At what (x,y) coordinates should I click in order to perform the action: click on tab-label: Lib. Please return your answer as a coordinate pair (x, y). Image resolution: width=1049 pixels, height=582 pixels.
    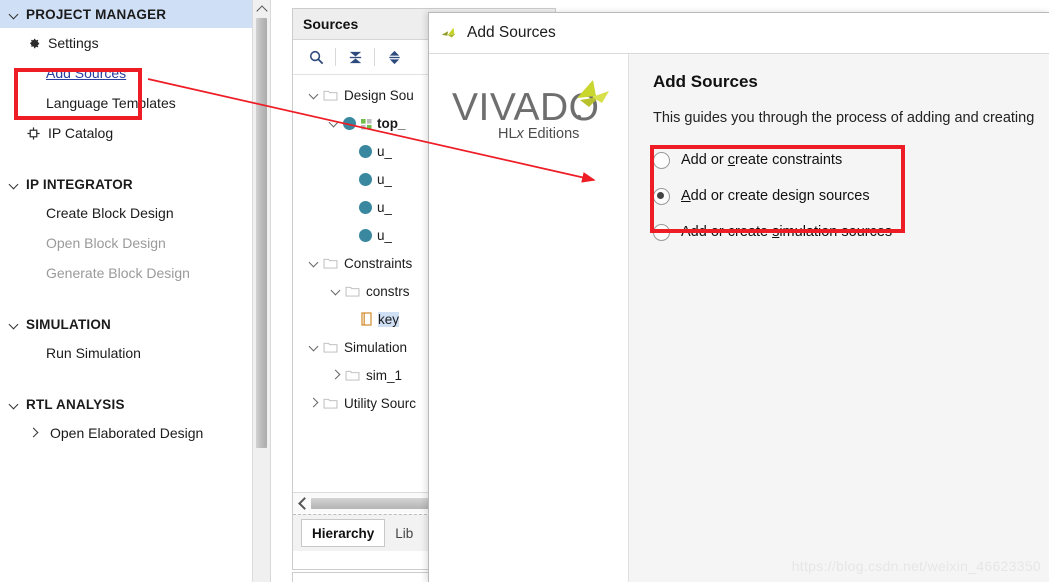
    Looking at the image, I should click on (404, 533).